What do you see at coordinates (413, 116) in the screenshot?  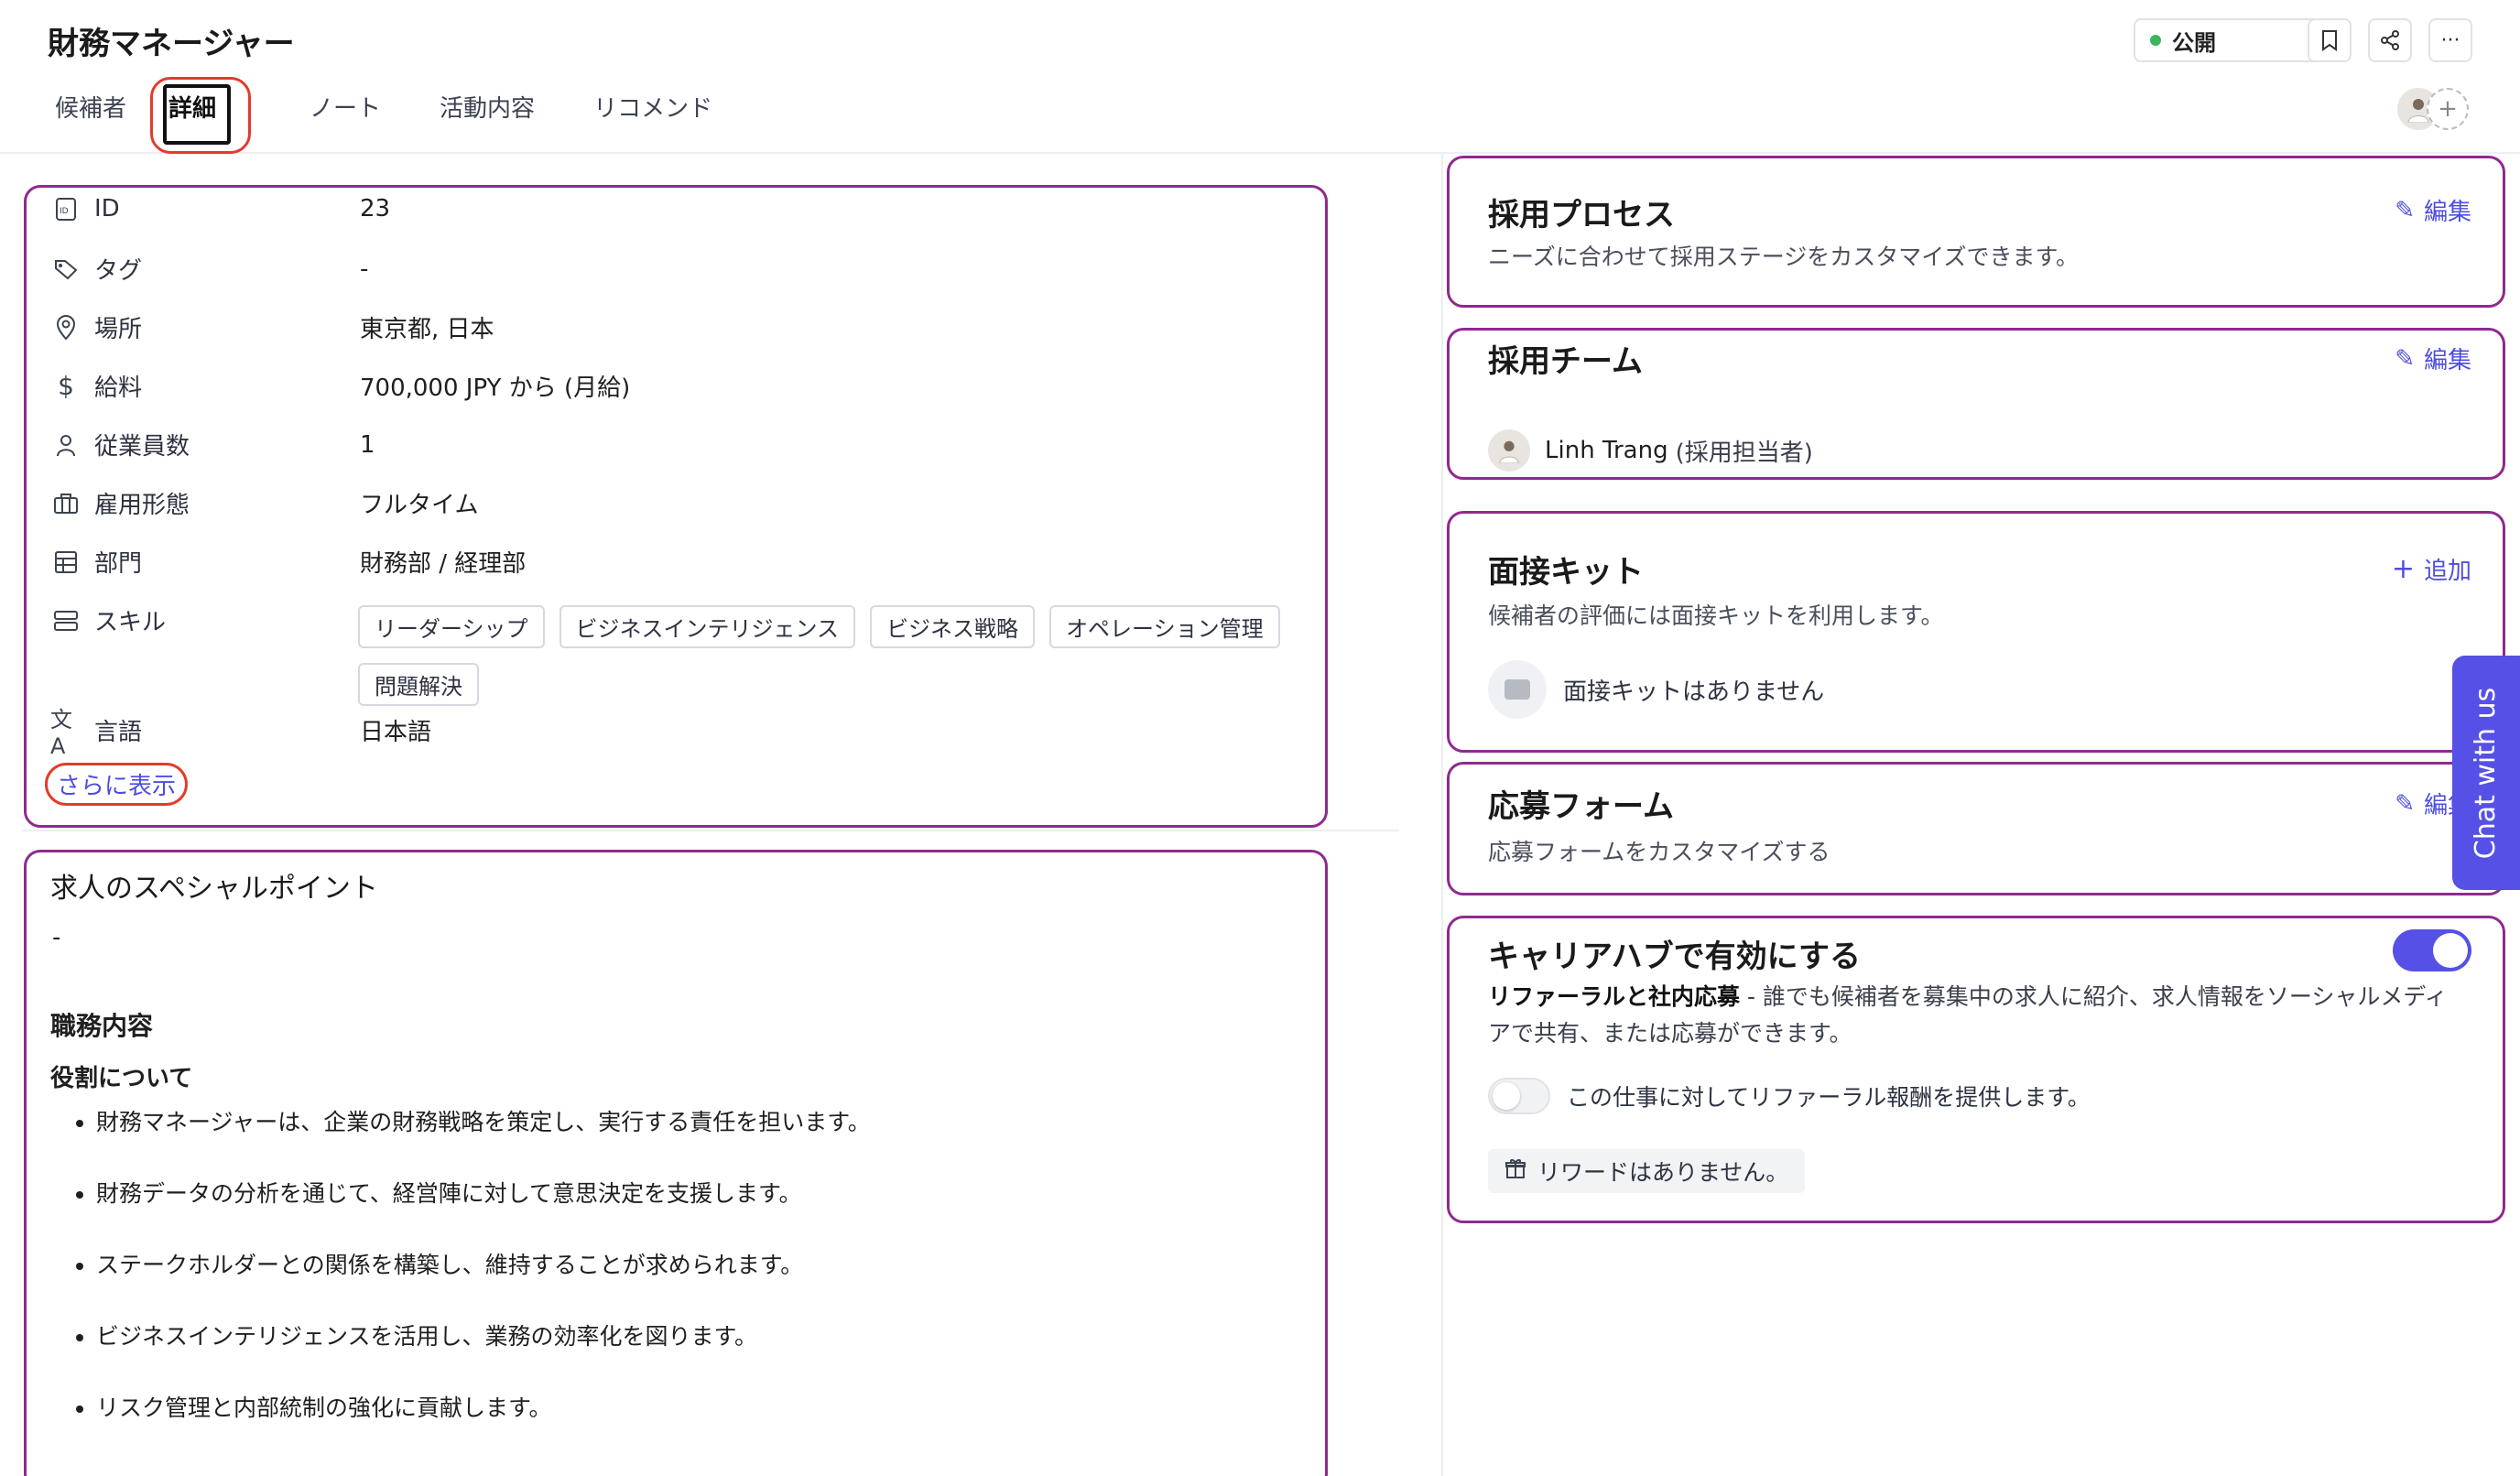 I see `tab-bar: 候補者 詳細 ノート 活動内容 リコメンド` at bounding box center [413, 116].